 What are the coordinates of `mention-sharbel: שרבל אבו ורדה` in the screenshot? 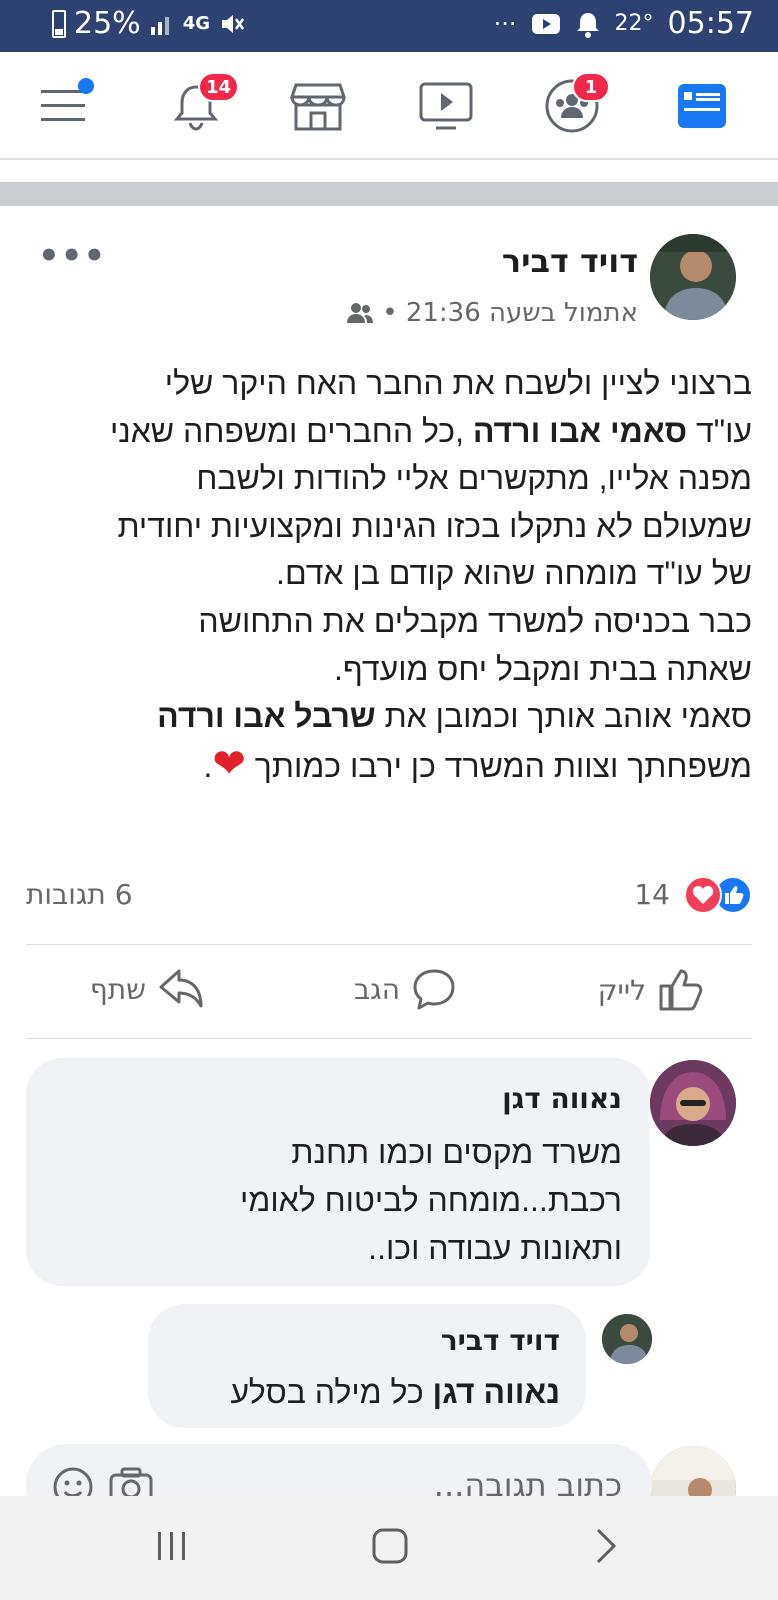 It's located at (266, 716).